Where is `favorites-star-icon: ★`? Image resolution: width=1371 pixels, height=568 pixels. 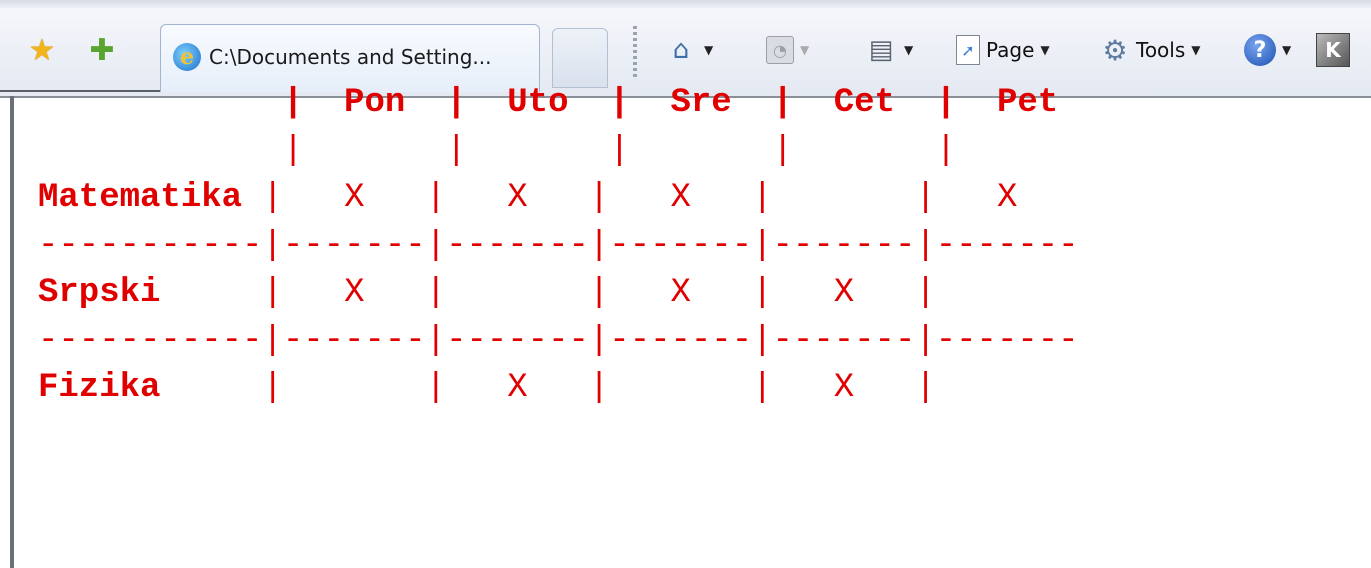 favorites-star-icon: ★ is located at coordinates (42, 50).